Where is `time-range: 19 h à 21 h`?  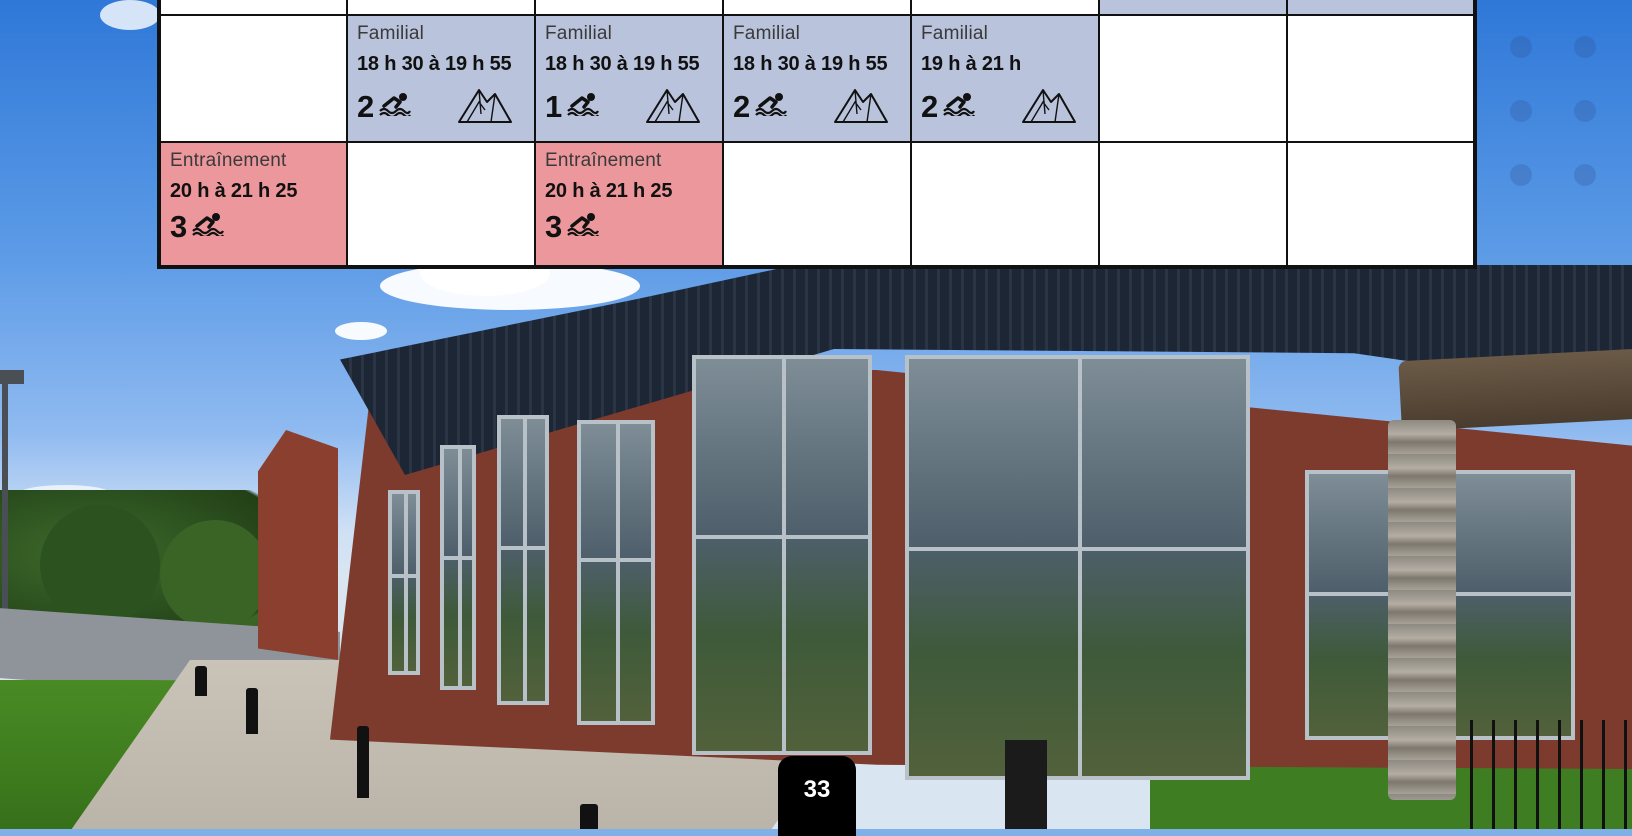
time-range: 19 h à 21 h is located at coordinates (971, 64).